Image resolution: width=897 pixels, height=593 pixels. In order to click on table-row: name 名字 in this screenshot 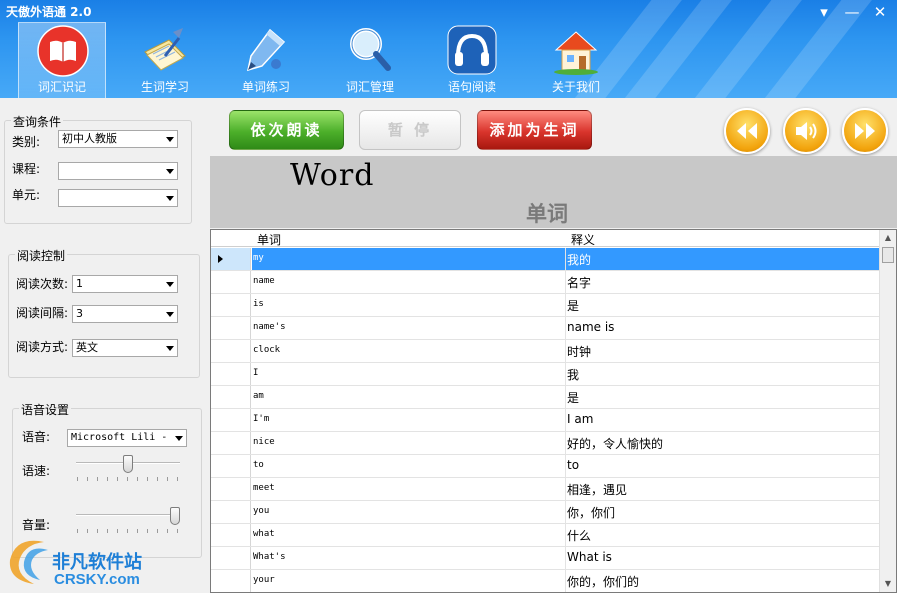, I will do `click(545, 282)`.